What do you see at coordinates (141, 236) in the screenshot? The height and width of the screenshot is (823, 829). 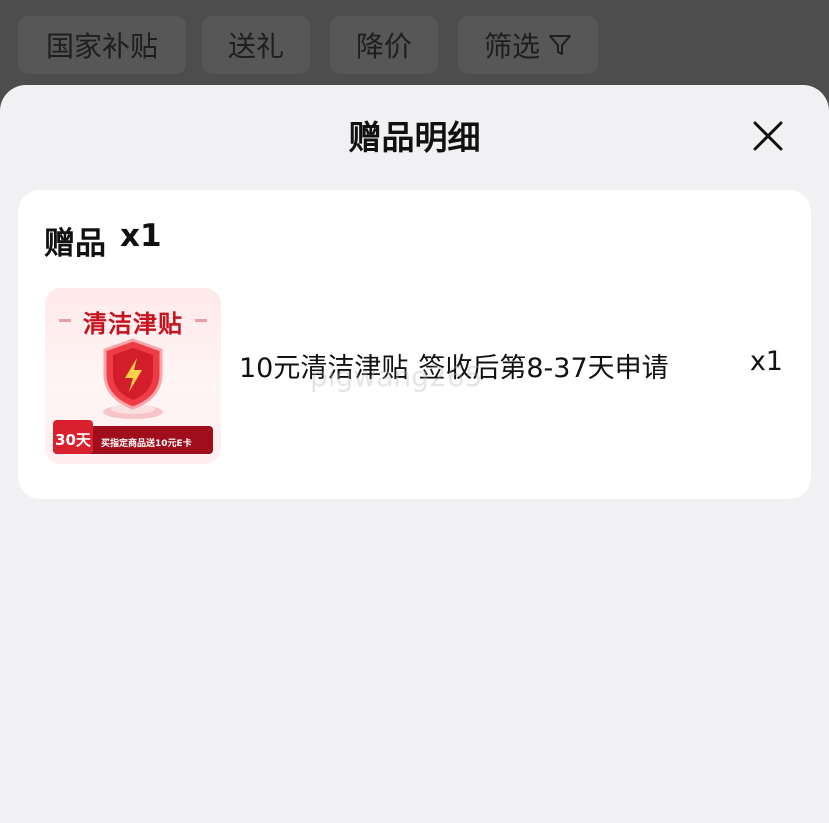 I see `gift-count: x1` at bounding box center [141, 236].